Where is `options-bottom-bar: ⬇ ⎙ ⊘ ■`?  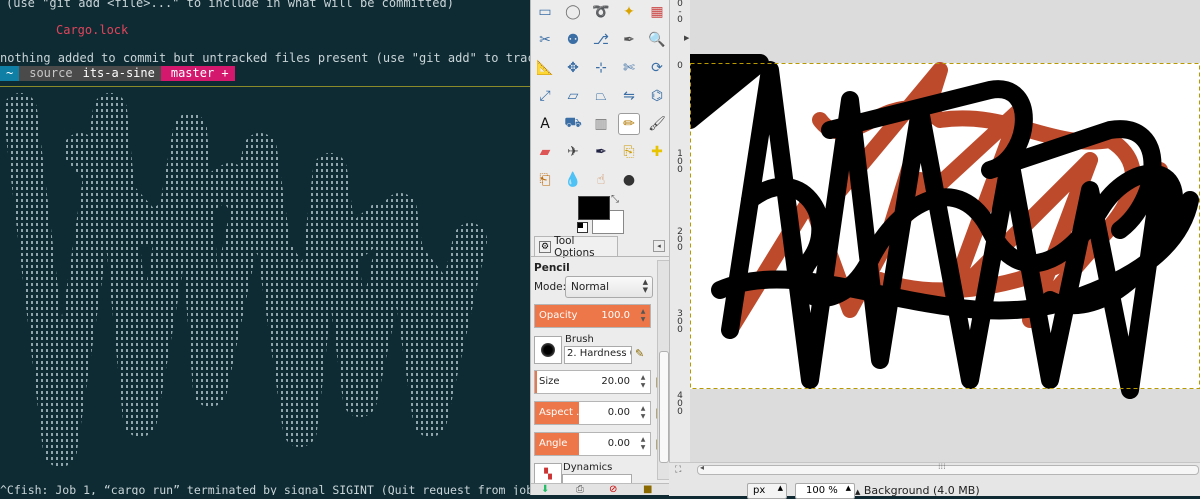
options-bottom-bar: ⬇ ⎙ ⊘ ■ is located at coordinates (600, 489).